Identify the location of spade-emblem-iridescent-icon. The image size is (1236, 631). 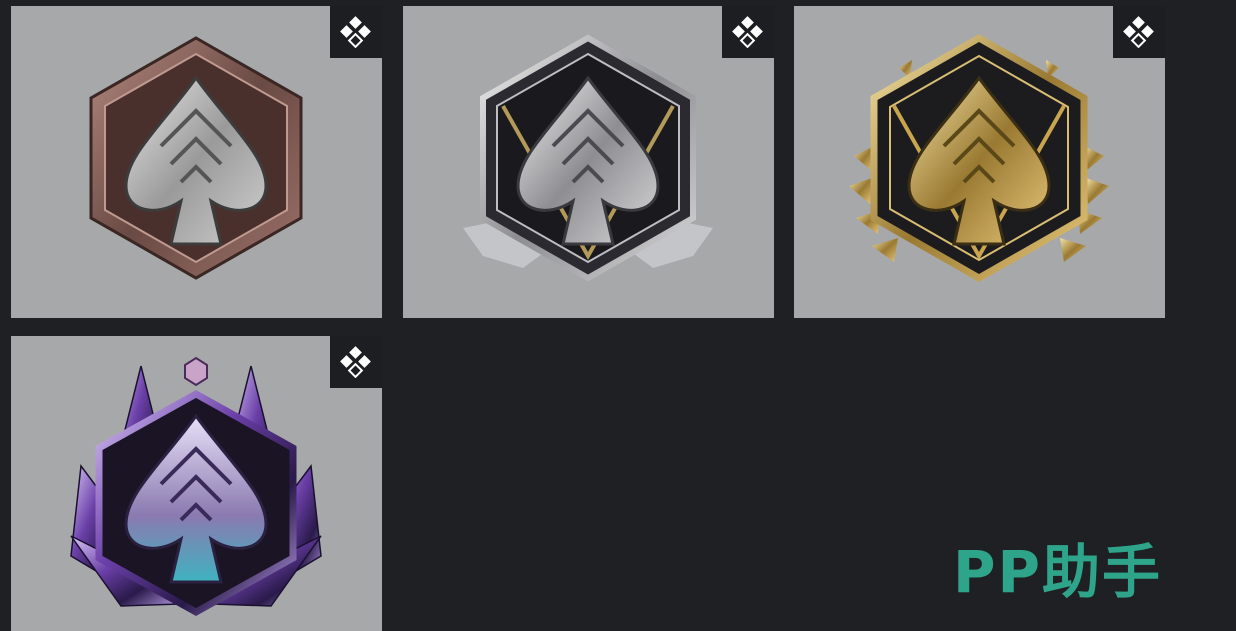
(196, 486).